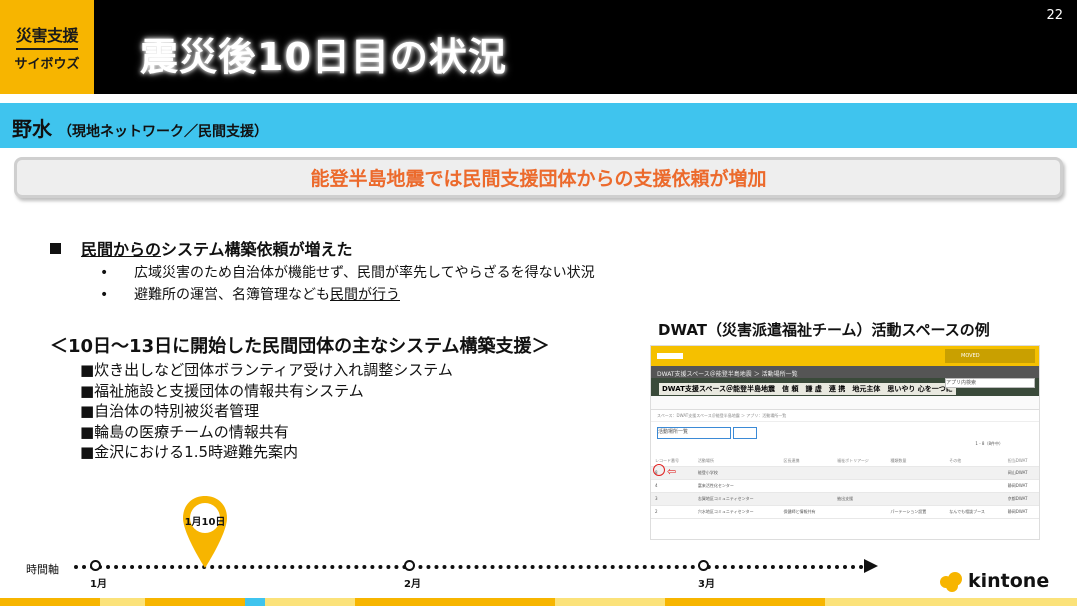 This screenshot has height=606, width=1077. Describe the element at coordinates (951, 581) in the screenshot. I see `kintone-blob-icon` at that location.